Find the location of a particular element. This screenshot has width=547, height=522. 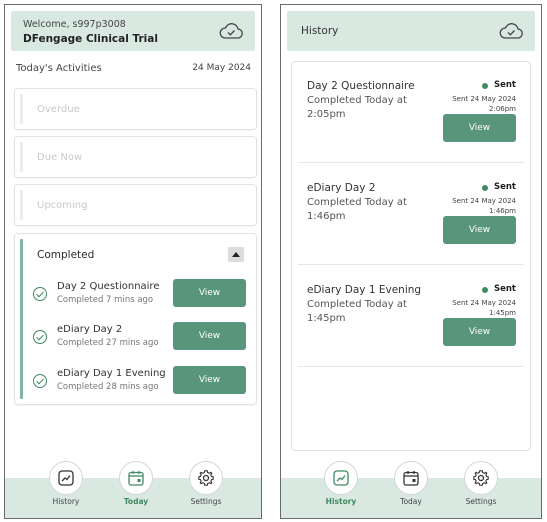

section-date: 24 May 2024 is located at coordinates (221, 68).